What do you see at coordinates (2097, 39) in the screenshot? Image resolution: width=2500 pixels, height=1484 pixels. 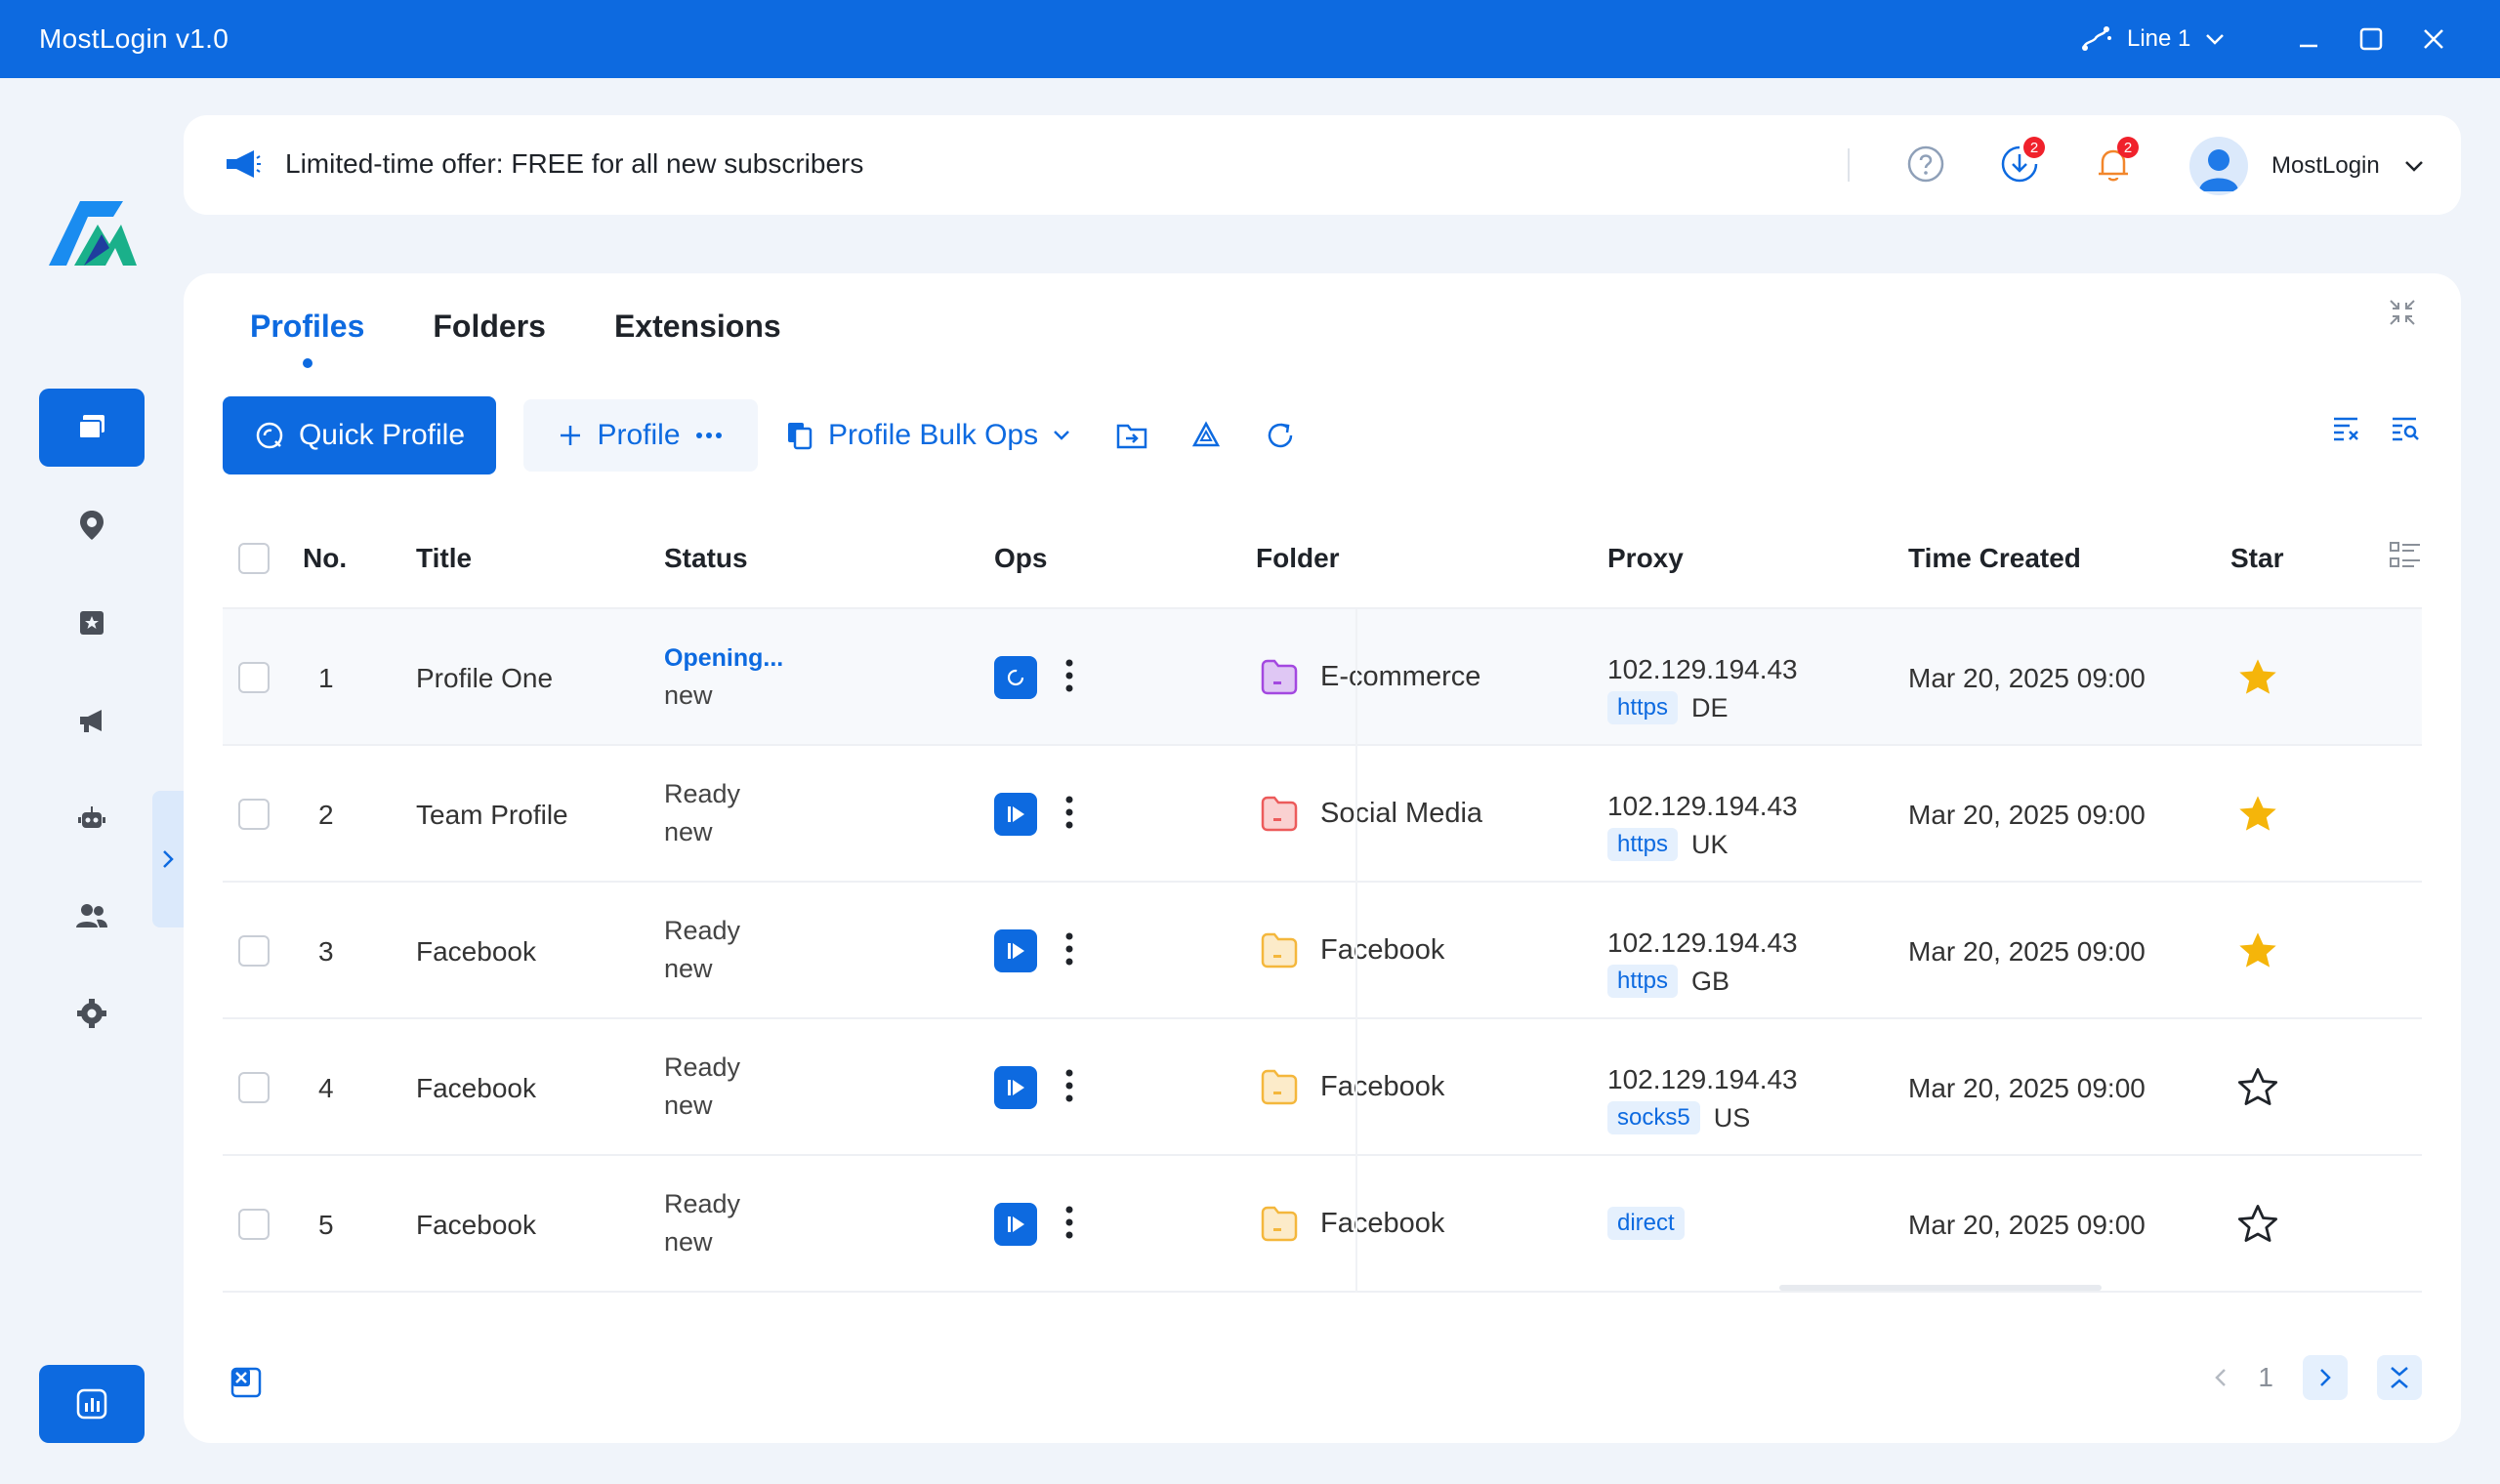 I see `route-icon` at bounding box center [2097, 39].